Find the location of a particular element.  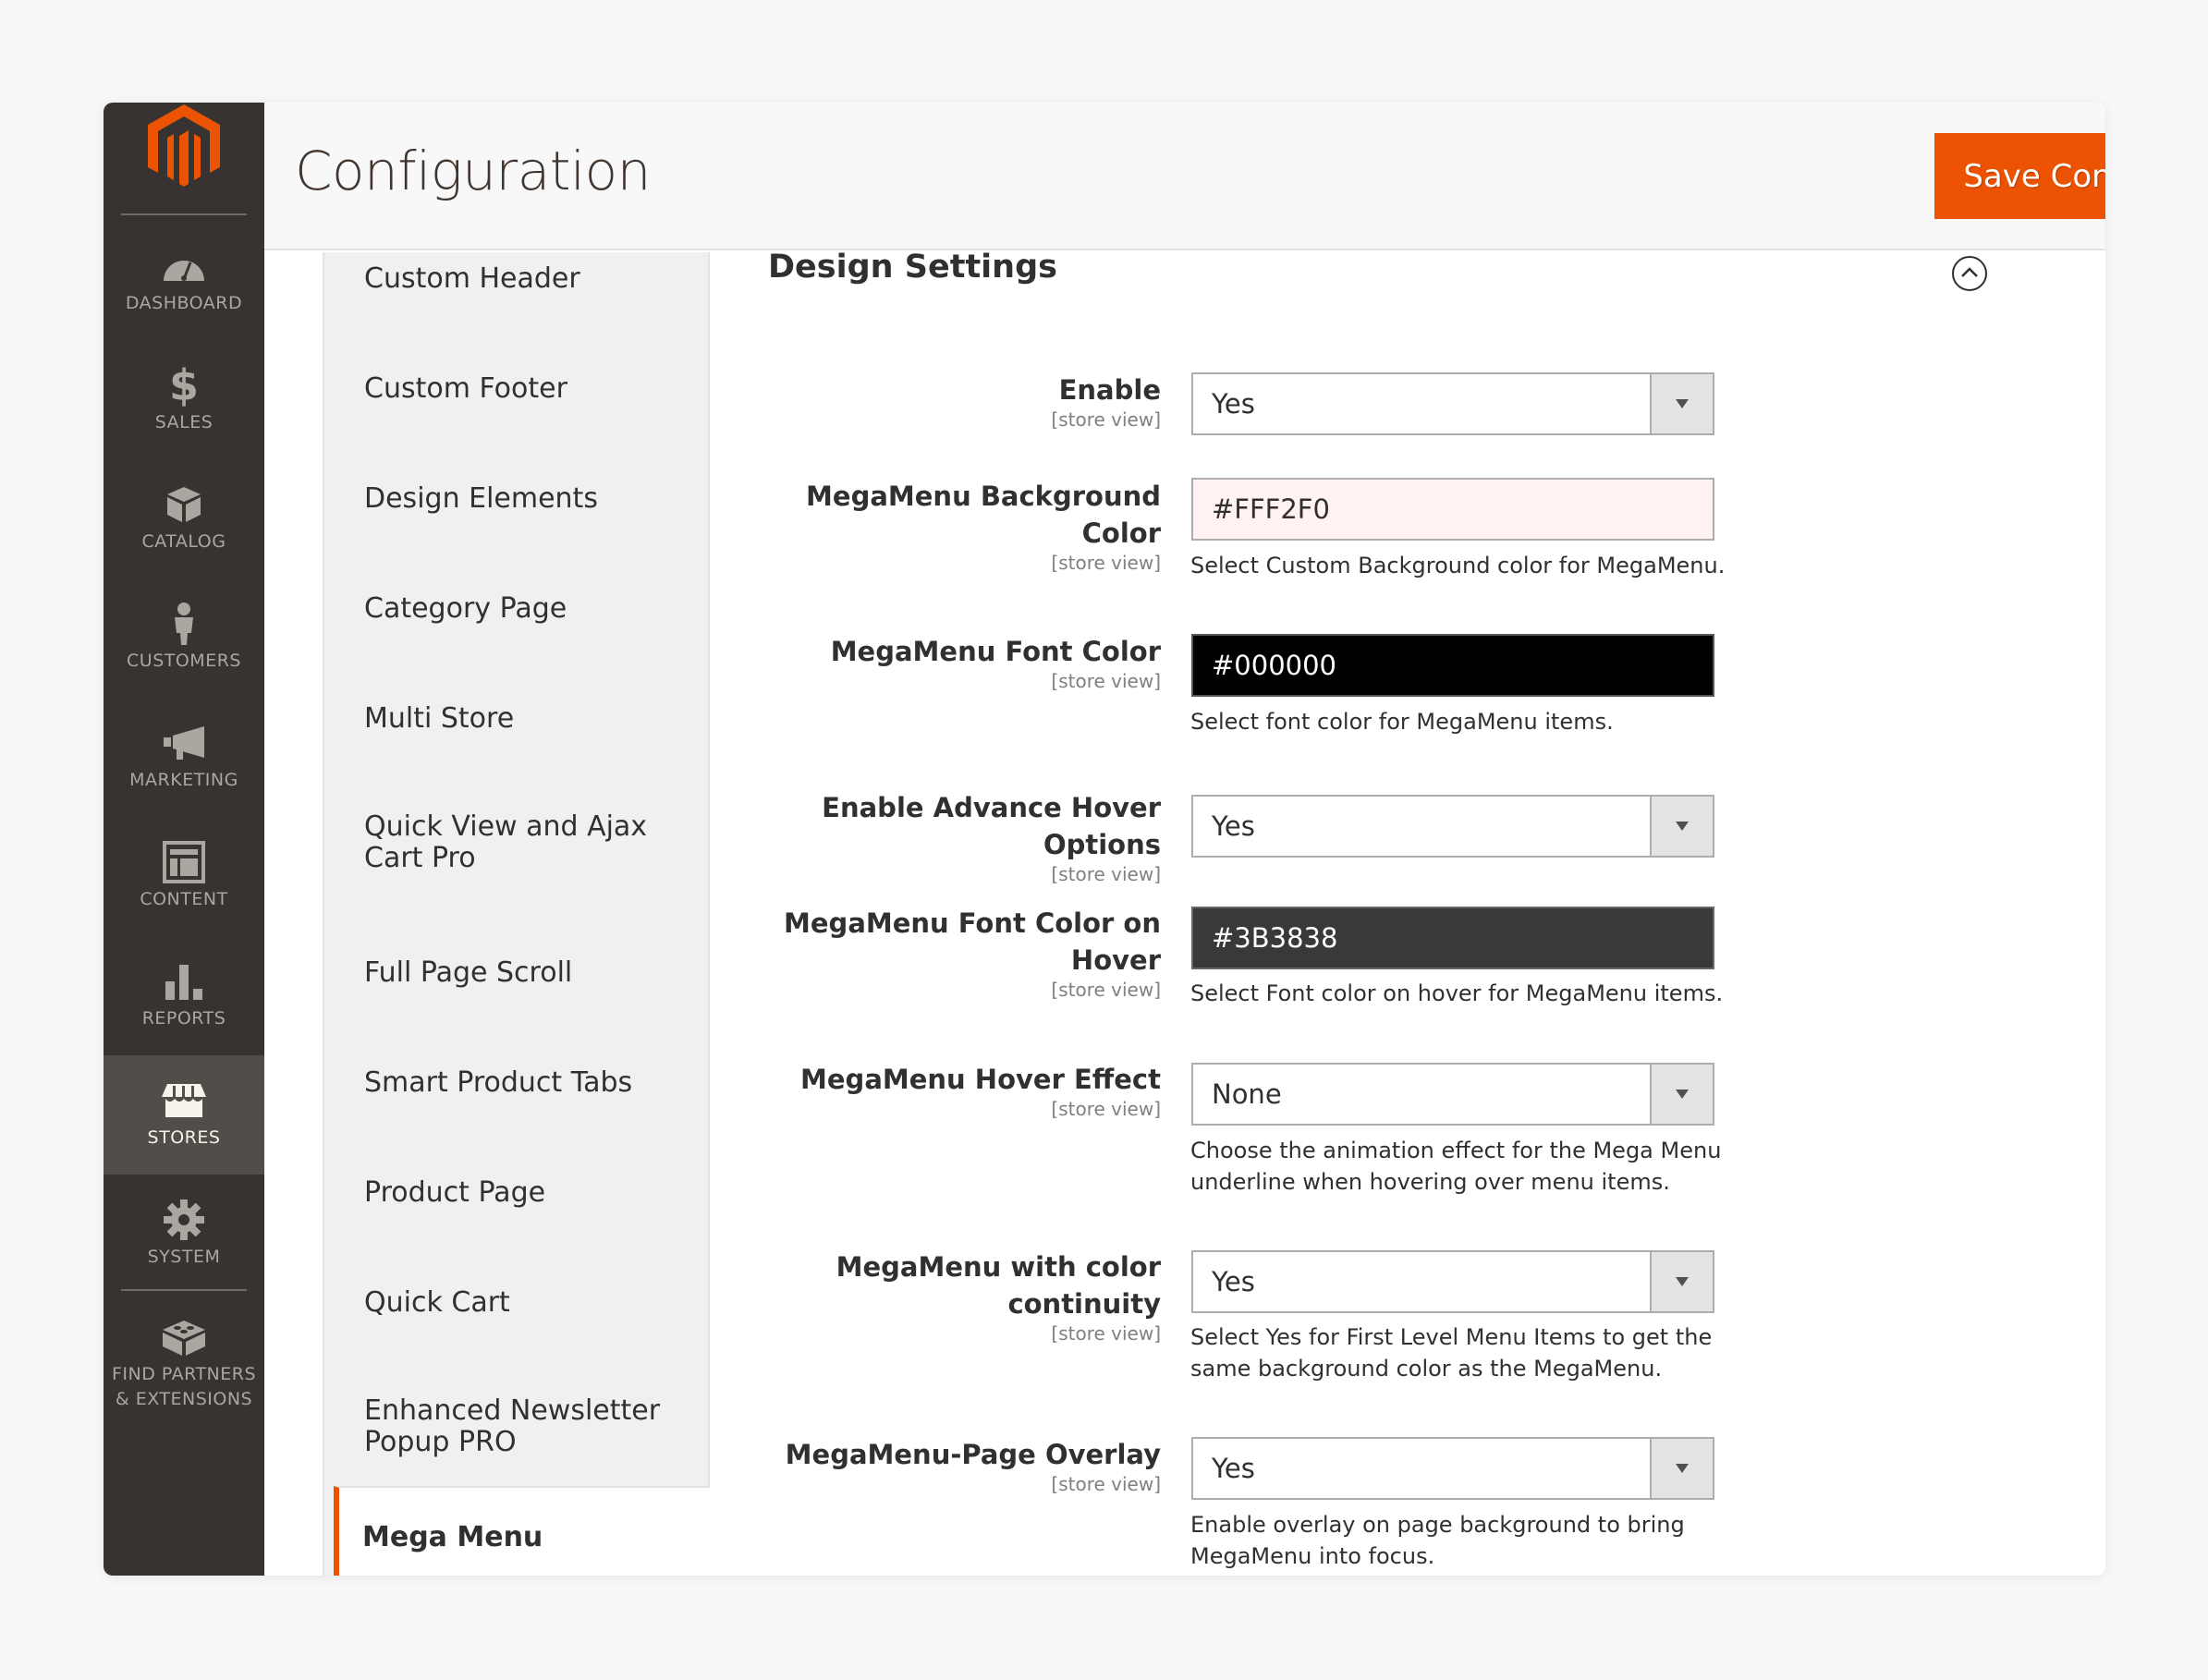

sidebar-item-stores: Stores is located at coordinates (184, 1115).